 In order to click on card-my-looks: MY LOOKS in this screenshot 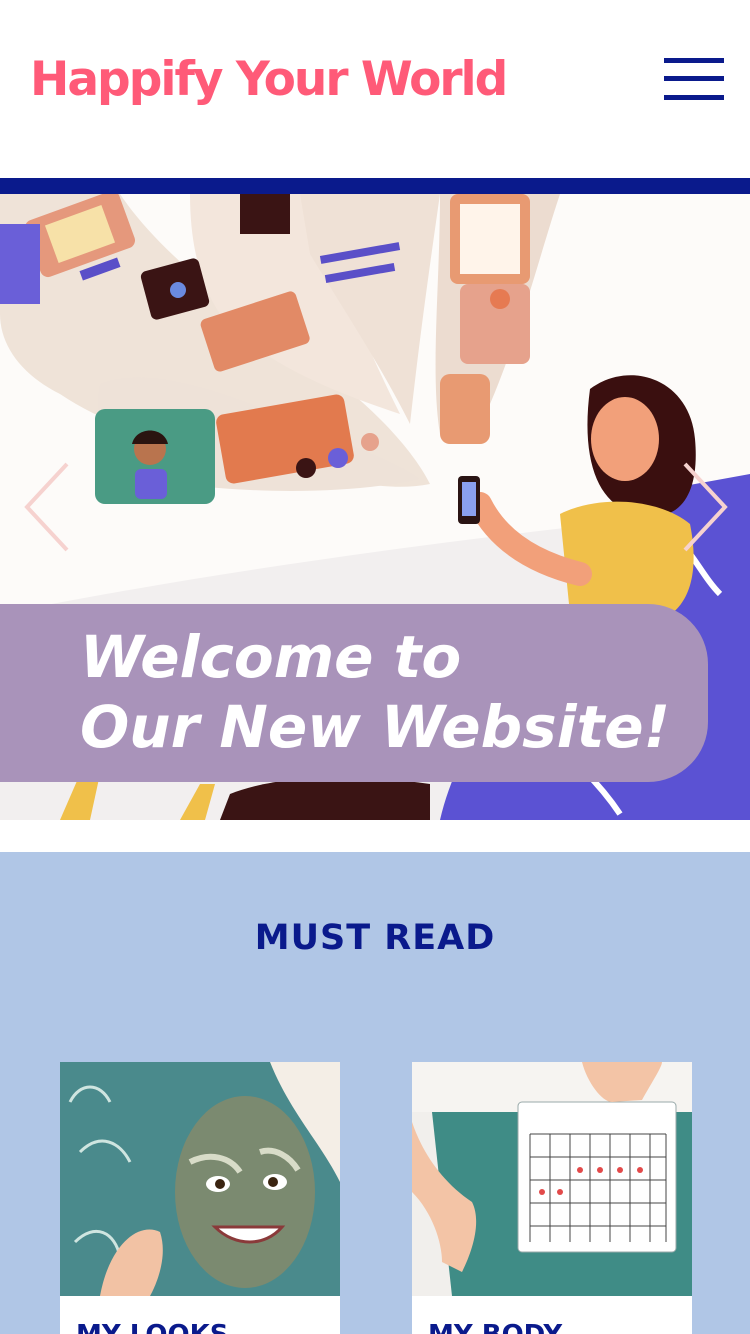, I will do `click(200, 1198)`.